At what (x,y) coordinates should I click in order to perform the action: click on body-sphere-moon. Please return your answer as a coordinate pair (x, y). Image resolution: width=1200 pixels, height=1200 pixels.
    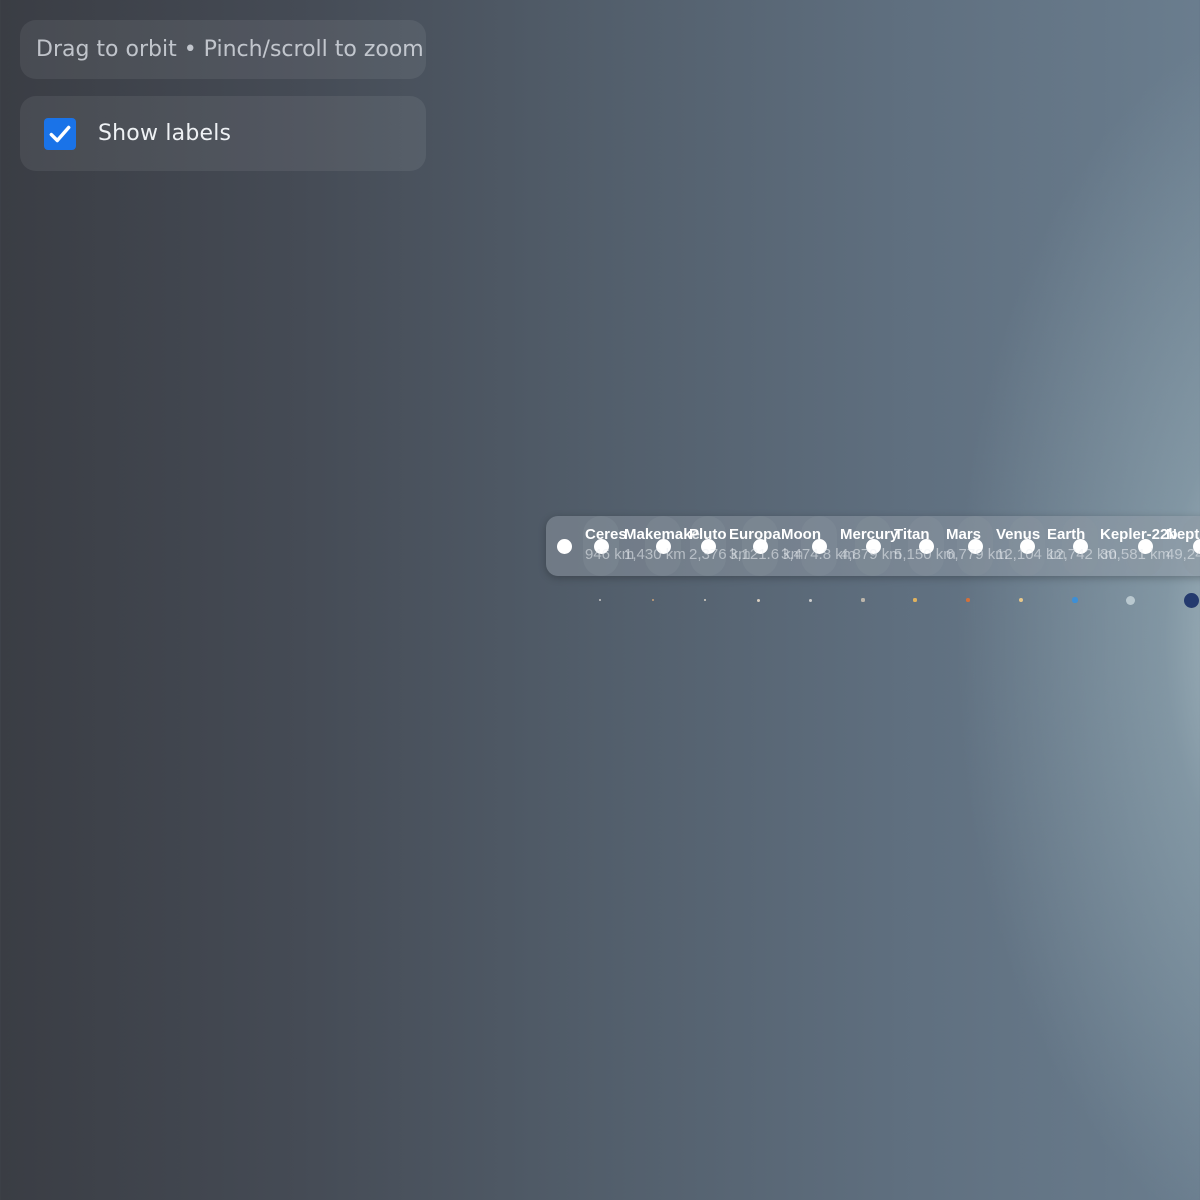
    Looking at the image, I should click on (810, 600).